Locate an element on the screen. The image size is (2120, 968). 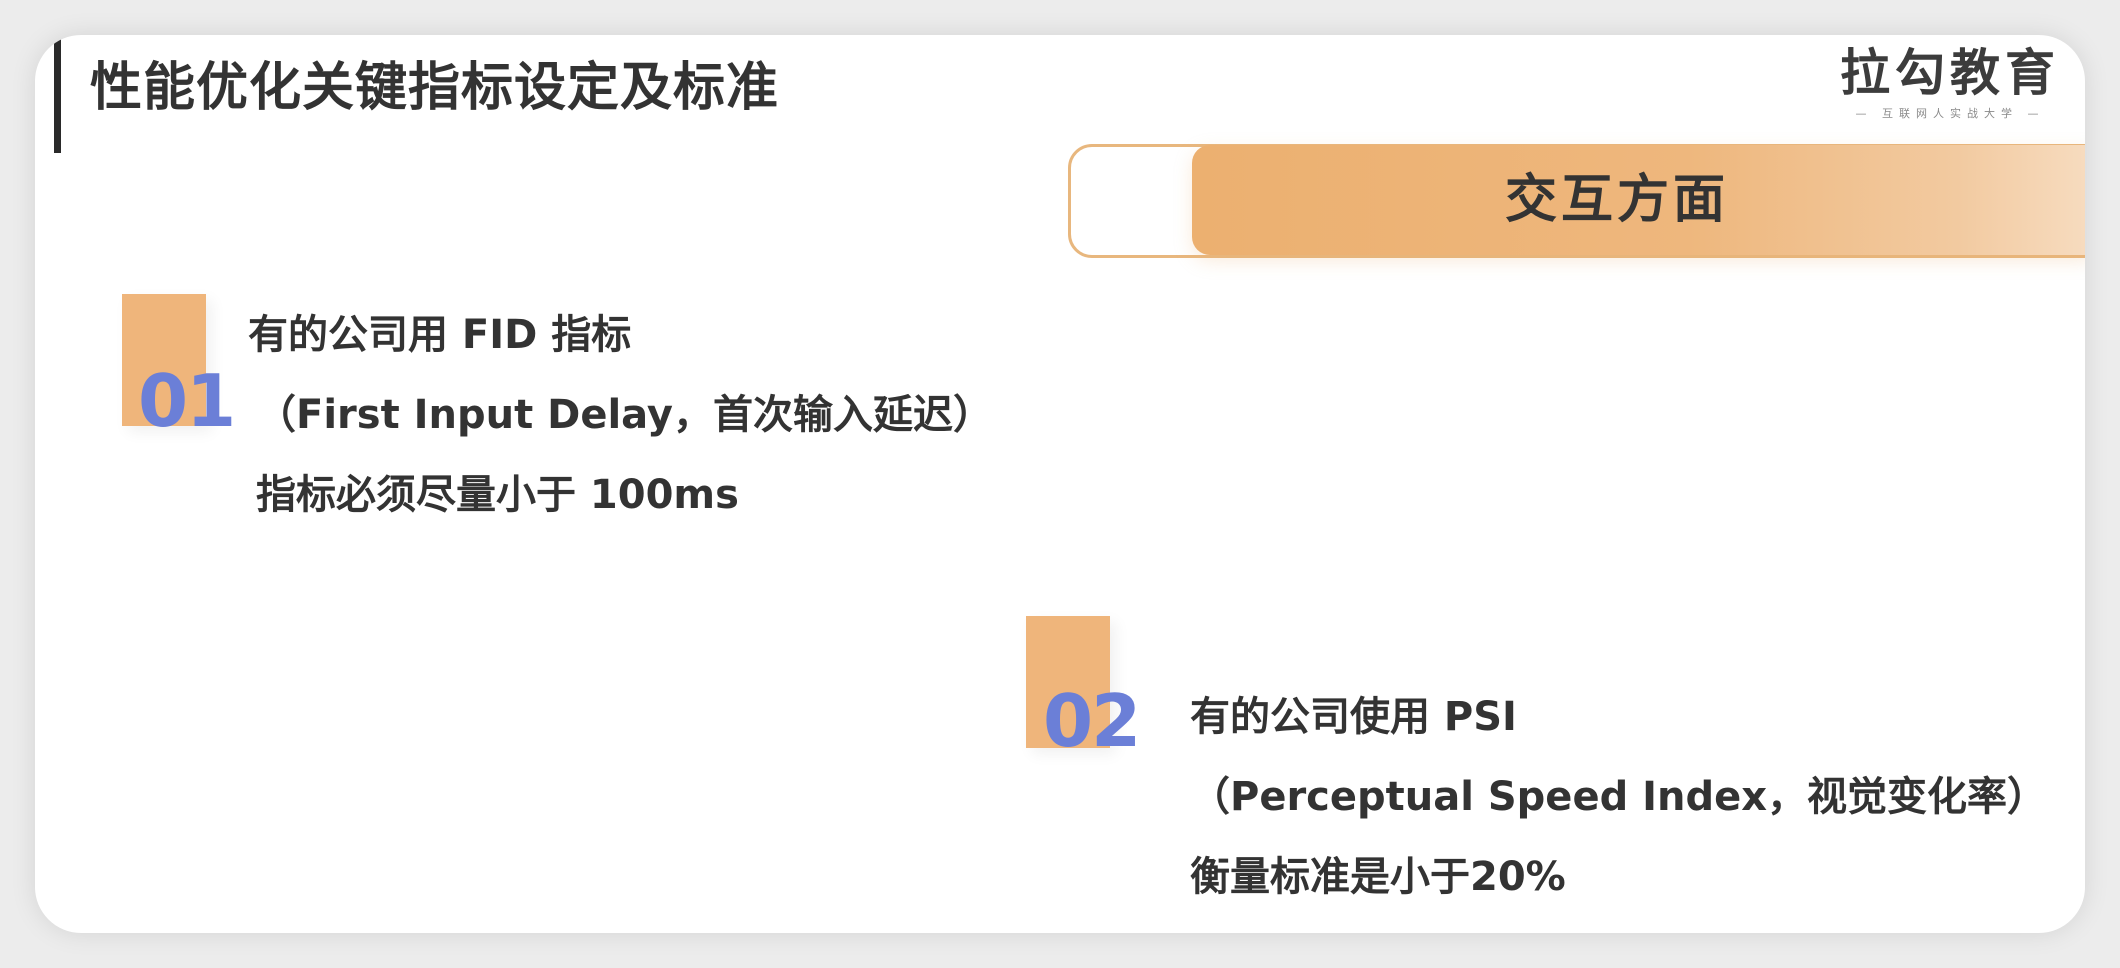
point-text-line: 有的公司用 FID 指标 is located at coordinates (440, 335).